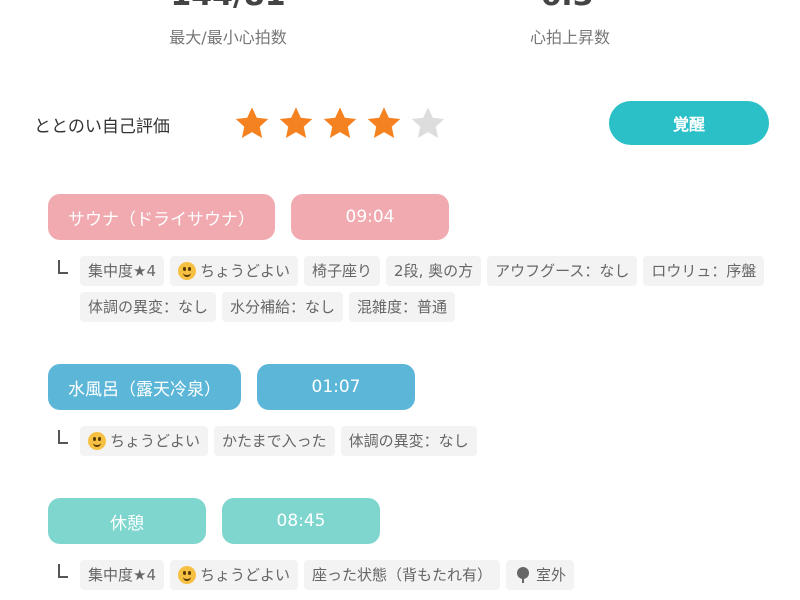 Image resolution: width=800 pixels, height=600 pixels. I want to click on heart-rate-rise-label: 心拍上昇数, so click(569, 37).